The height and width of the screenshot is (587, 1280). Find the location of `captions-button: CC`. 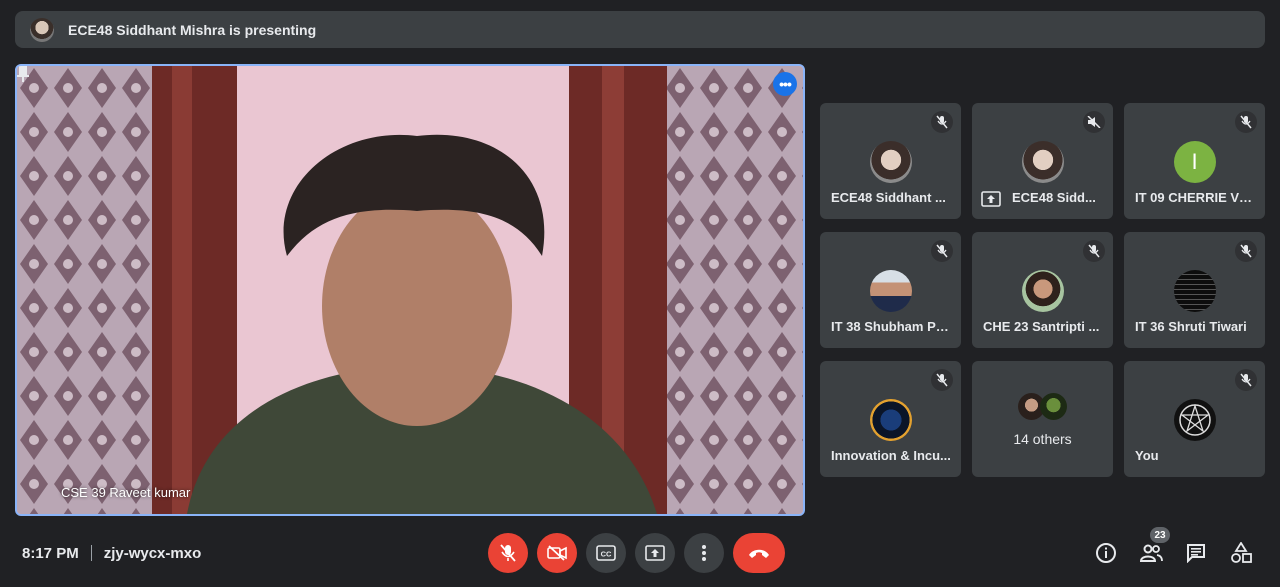

captions-button: CC is located at coordinates (606, 553).